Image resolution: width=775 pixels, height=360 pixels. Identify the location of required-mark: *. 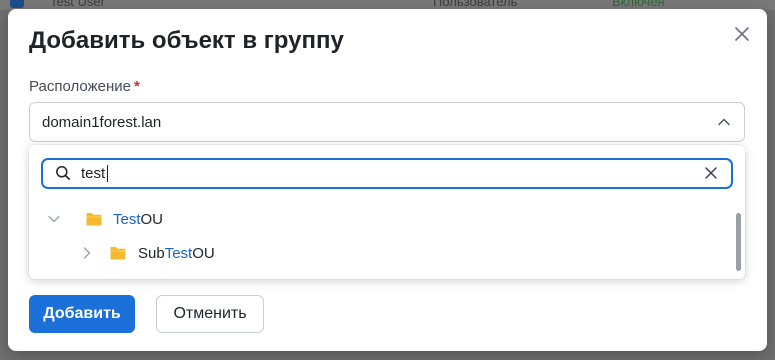
(136, 86).